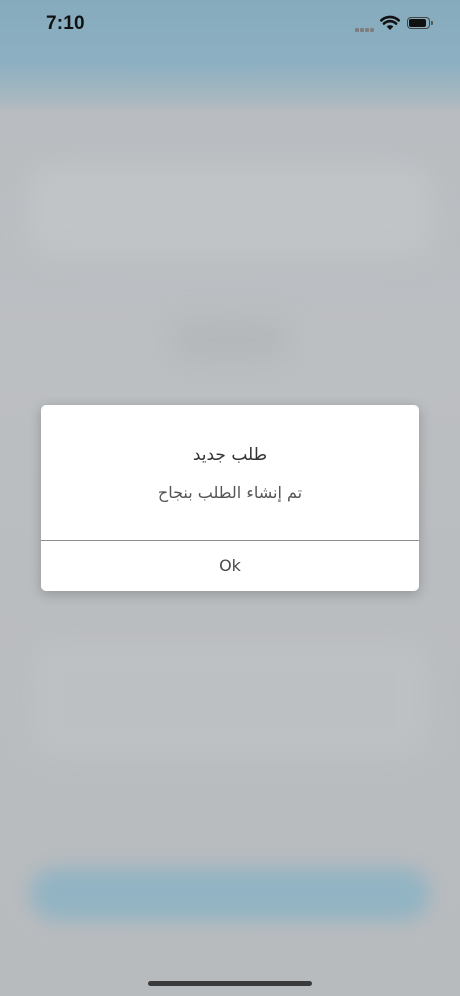  Describe the element at coordinates (230, 894) in the screenshot. I see `blurred-bottom-button` at that location.